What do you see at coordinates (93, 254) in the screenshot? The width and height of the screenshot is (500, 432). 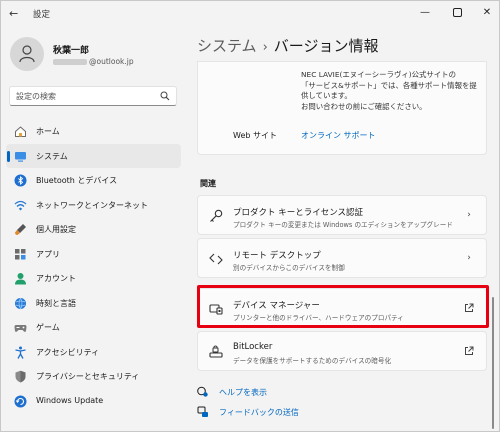 I see `sidebar-item-apps: アプリ` at bounding box center [93, 254].